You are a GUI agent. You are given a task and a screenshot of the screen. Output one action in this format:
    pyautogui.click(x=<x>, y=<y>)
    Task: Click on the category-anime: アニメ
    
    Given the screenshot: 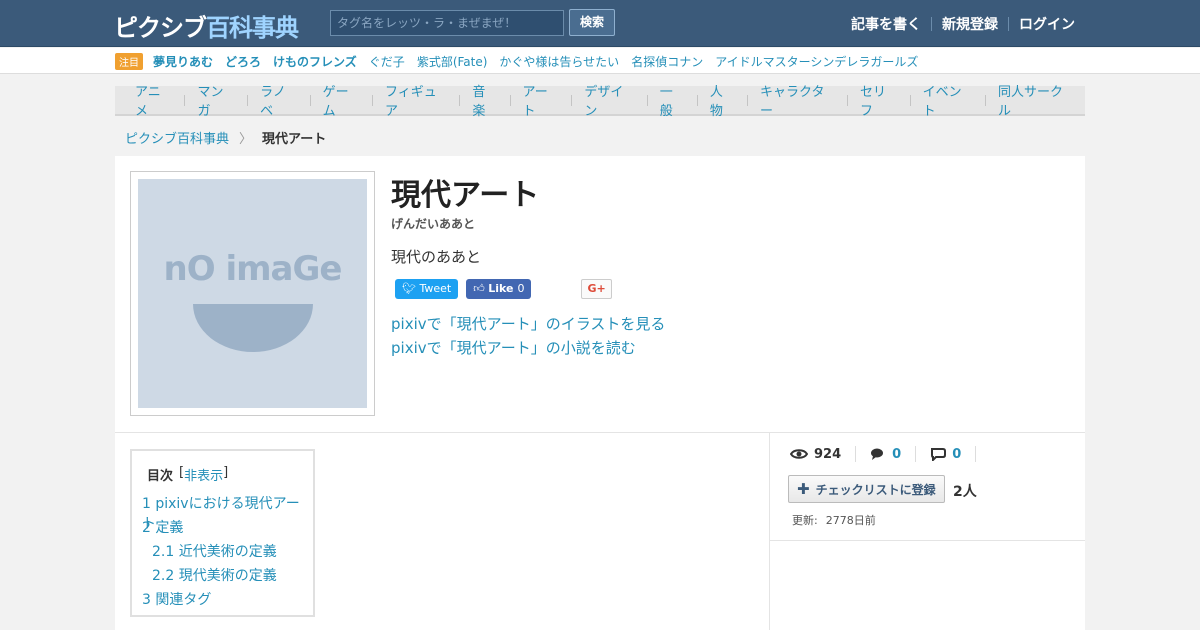 What is the action you would take?
    pyautogui.click(x=153, y=100)
    